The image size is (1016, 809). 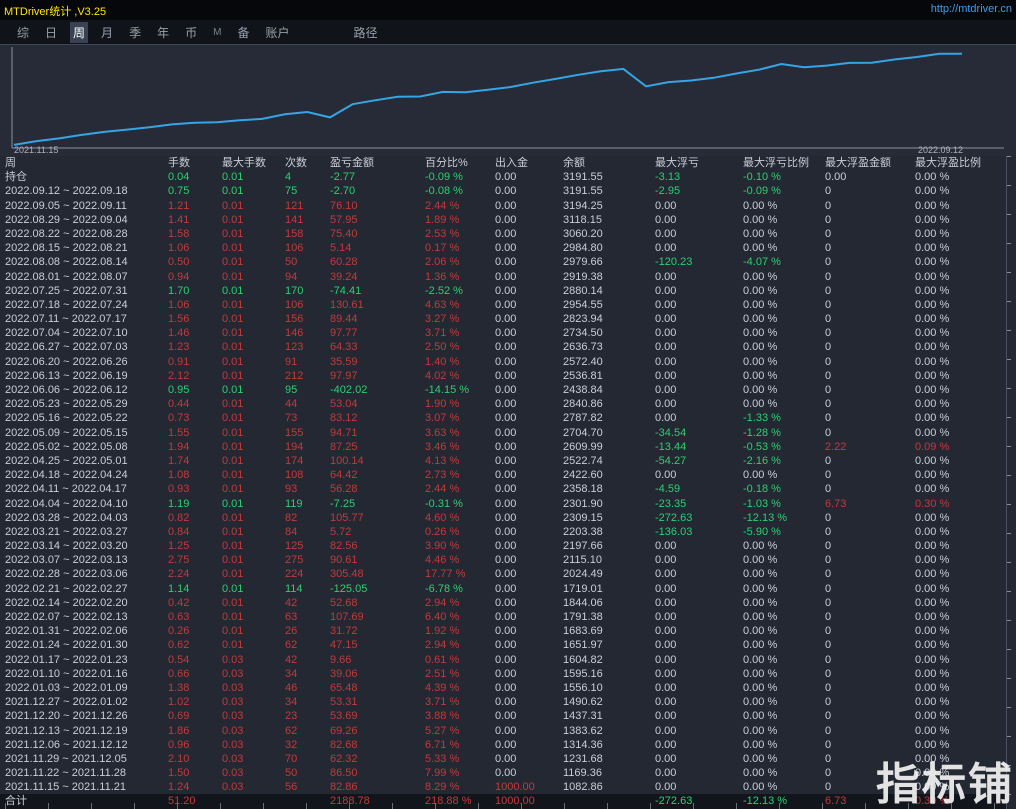 What do you see at coordinates (344, 375) in the screenshot?
I see `cell: 97.97` at bounding box center [344, 375].